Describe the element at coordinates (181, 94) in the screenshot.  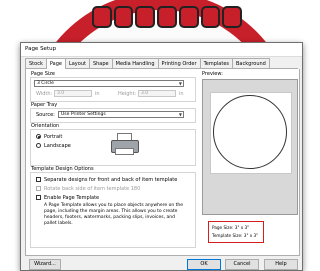
I see `height-unit: in` at that location.